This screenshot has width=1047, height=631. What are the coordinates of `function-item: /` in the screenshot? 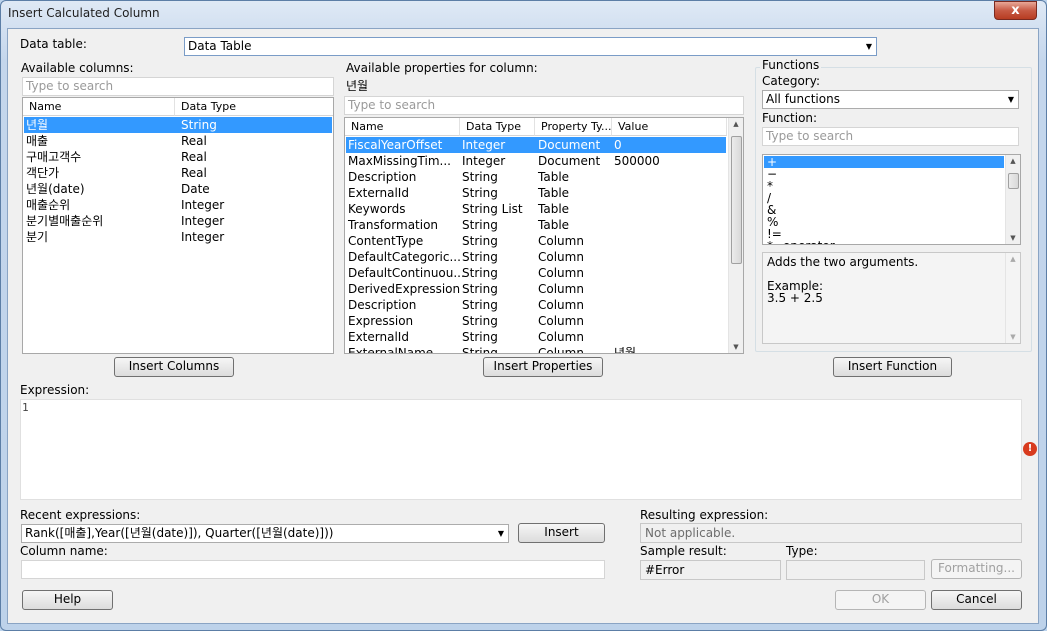 It's located at (884, 198).